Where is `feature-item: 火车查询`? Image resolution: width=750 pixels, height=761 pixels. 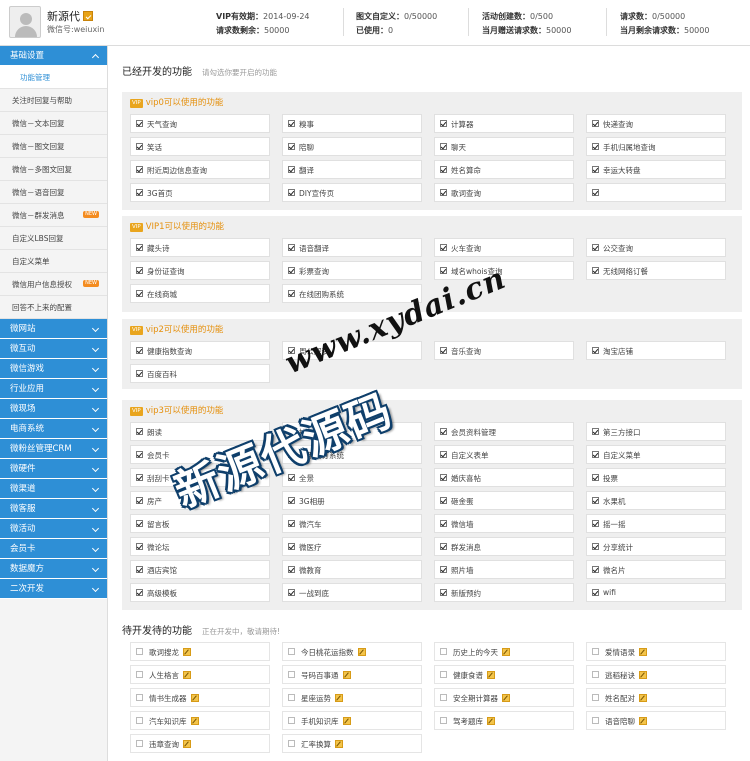 feature-item: 火车查询 is located at coordinates (504, 247).